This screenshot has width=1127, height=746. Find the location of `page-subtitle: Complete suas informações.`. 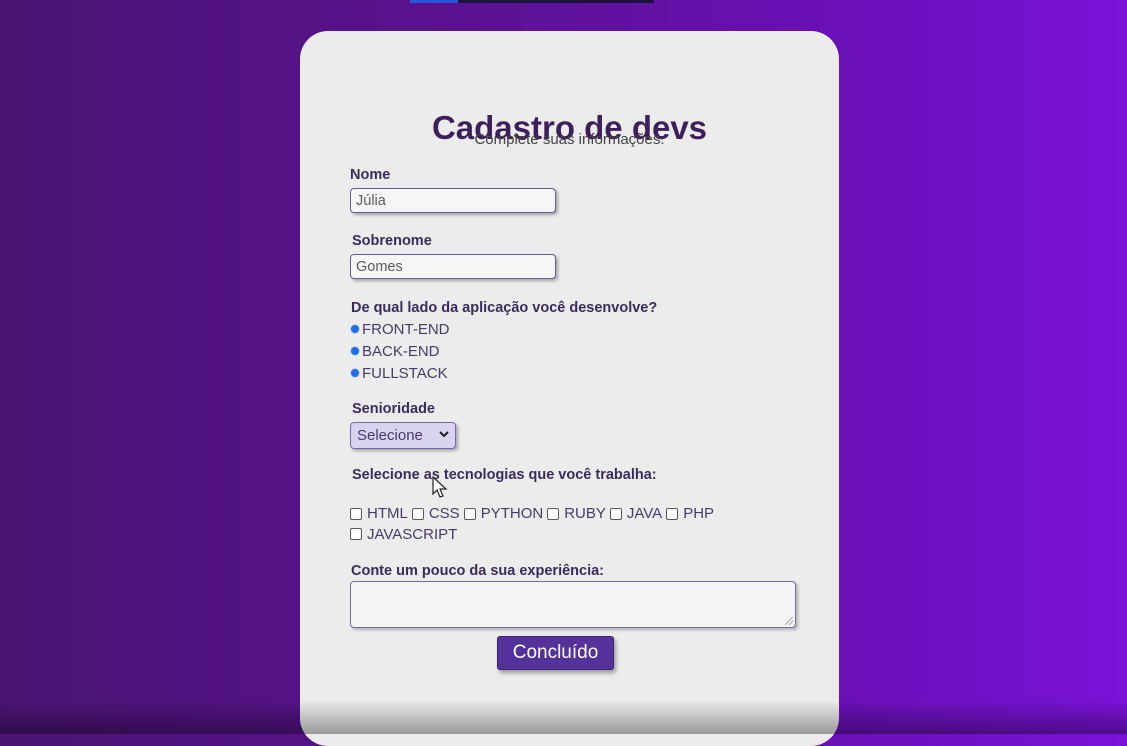

page-subtitle: Complete suas informações. is located at coordinates (569, 139).